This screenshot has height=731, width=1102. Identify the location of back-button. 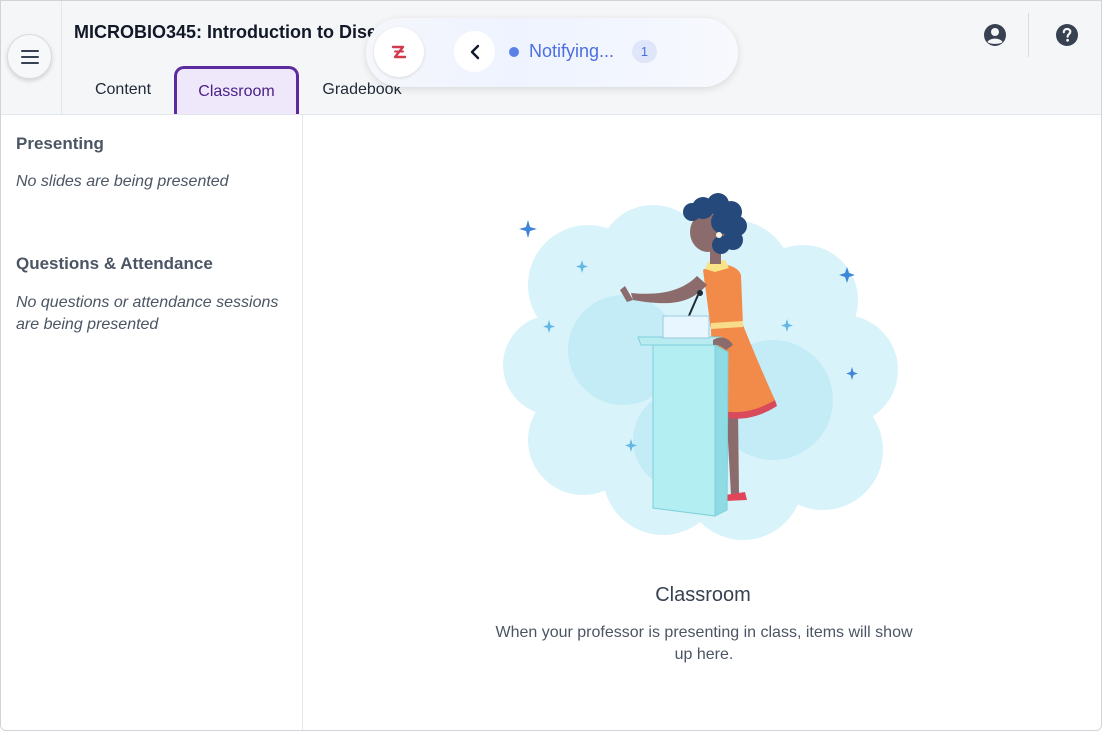
(474, 51).